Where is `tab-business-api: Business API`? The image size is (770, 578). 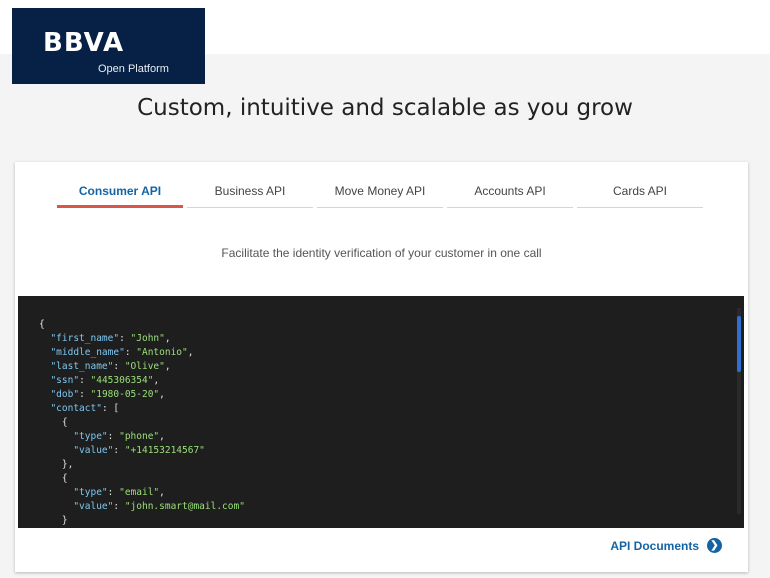 tab-business-api: Business API is located at coordinates (250, 195).